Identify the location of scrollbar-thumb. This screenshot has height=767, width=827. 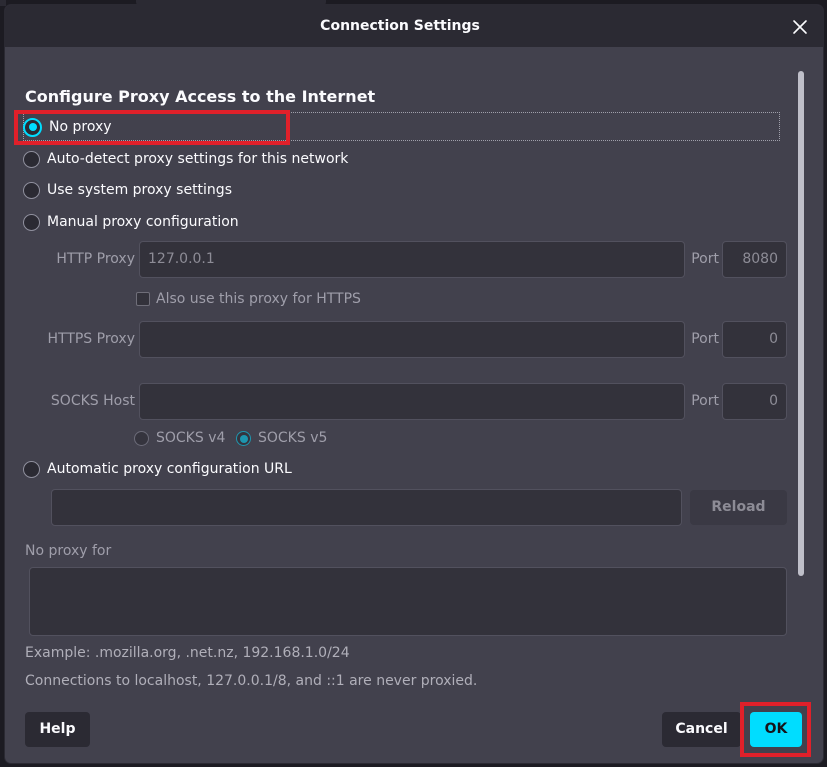
(801, 323).